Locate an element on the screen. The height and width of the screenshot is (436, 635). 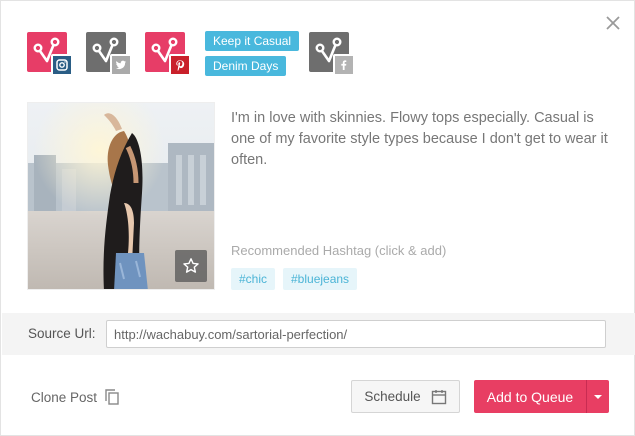
schedule-label: Schedule is located at coordinates (392, 396).